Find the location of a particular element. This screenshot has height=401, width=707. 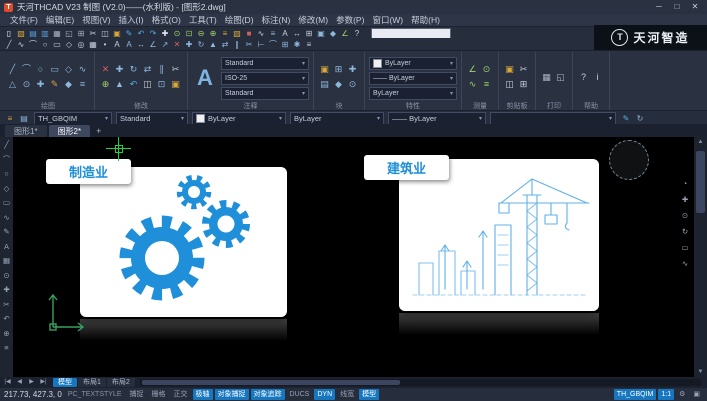

menu-item: 标注(N) is located at coordinates (276, 20).